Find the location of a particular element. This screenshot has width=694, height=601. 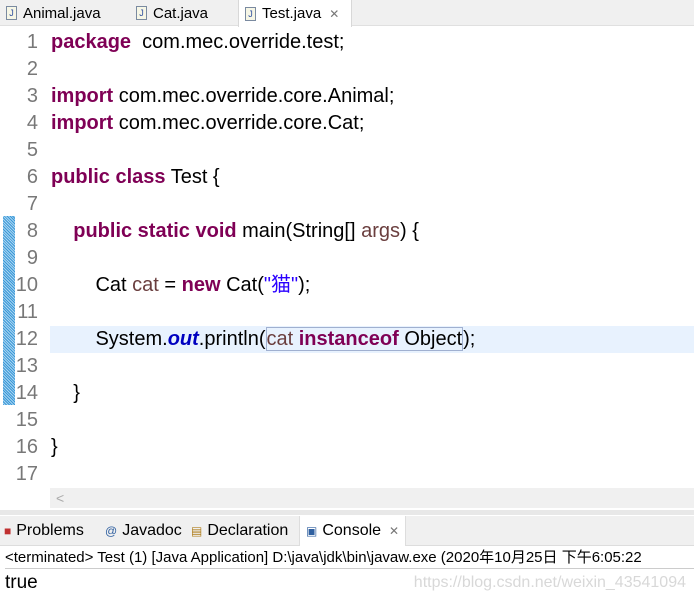

line-number: 7 is located at coordinates (32, 204).